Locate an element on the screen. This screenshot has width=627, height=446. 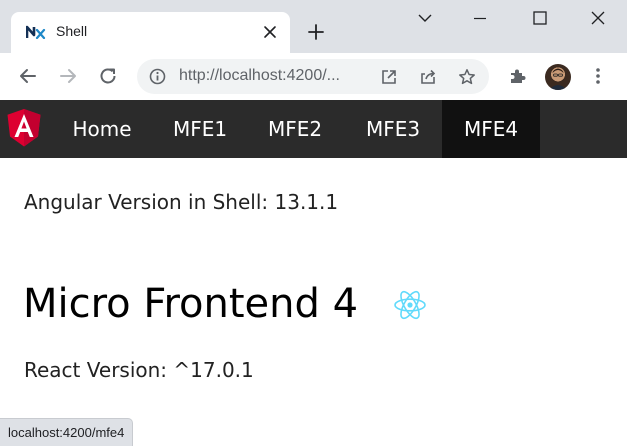
app-navbar: Home MFE1 MFE2 MFE3 MFE4 is located at coordinates (313, 129).